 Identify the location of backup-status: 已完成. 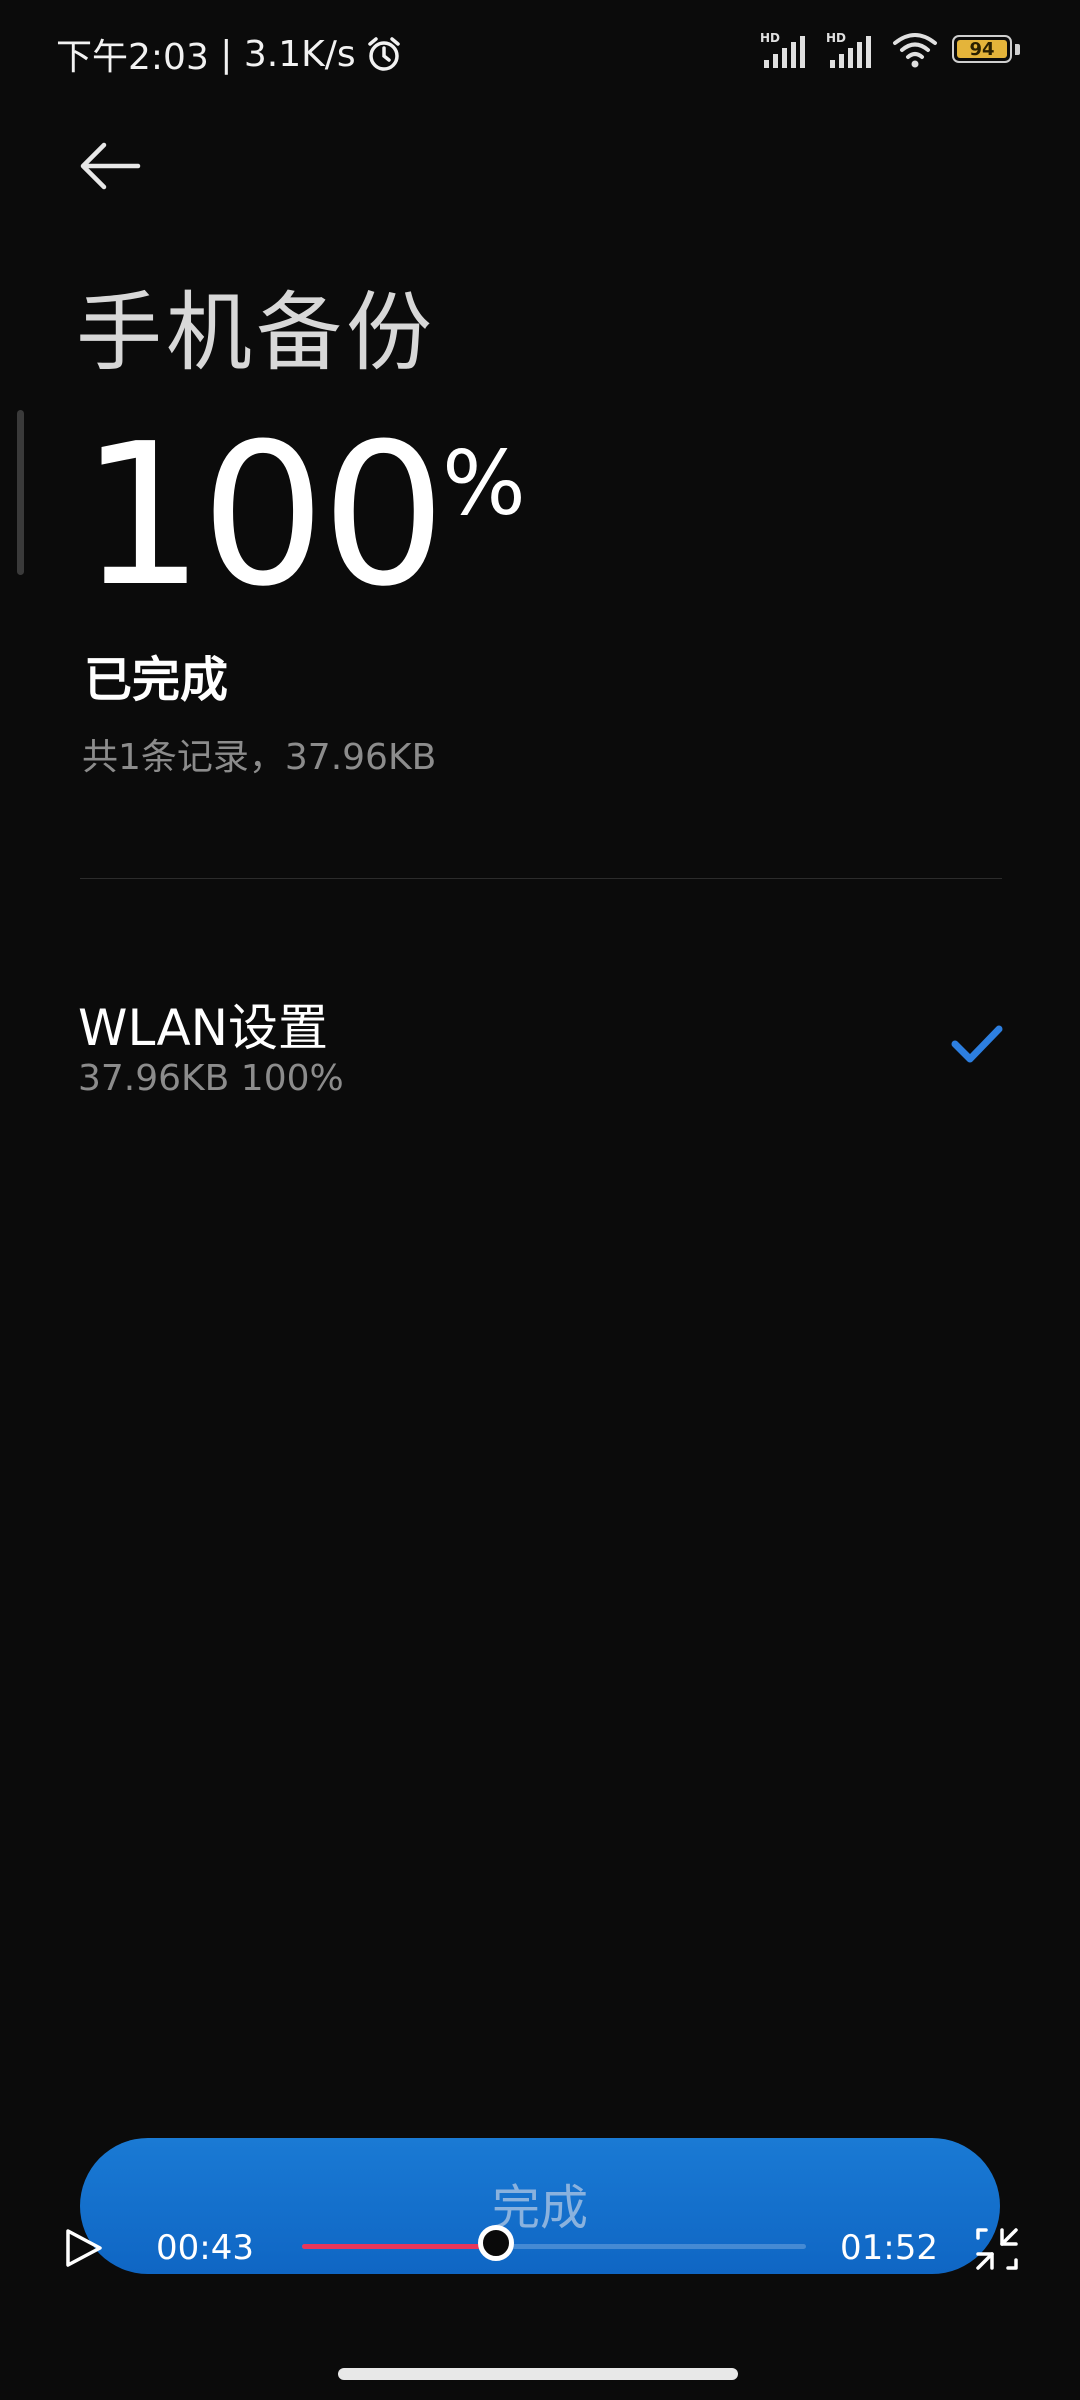
(156, 680).